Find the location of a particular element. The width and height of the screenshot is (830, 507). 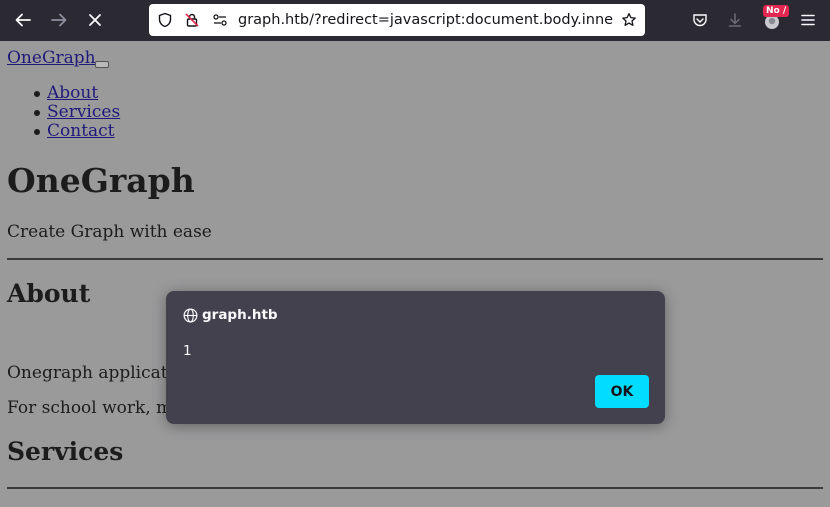

nav-item-contact: Contact is located at coordinates (76, 131).